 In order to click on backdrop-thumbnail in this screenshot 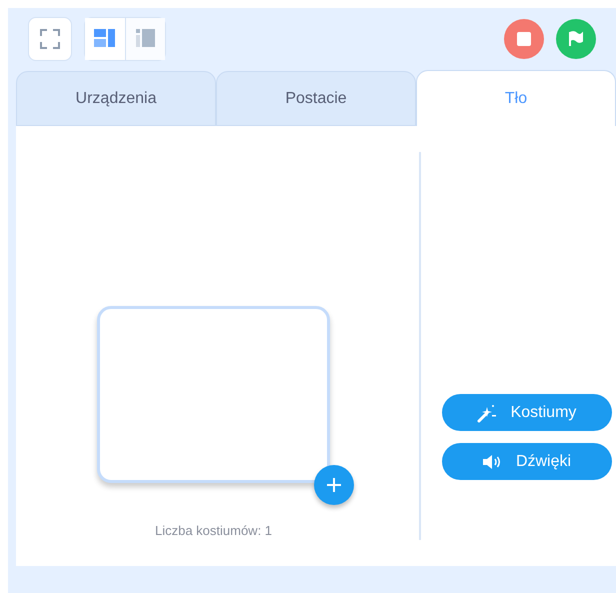, I will do `click(213, 394)`.